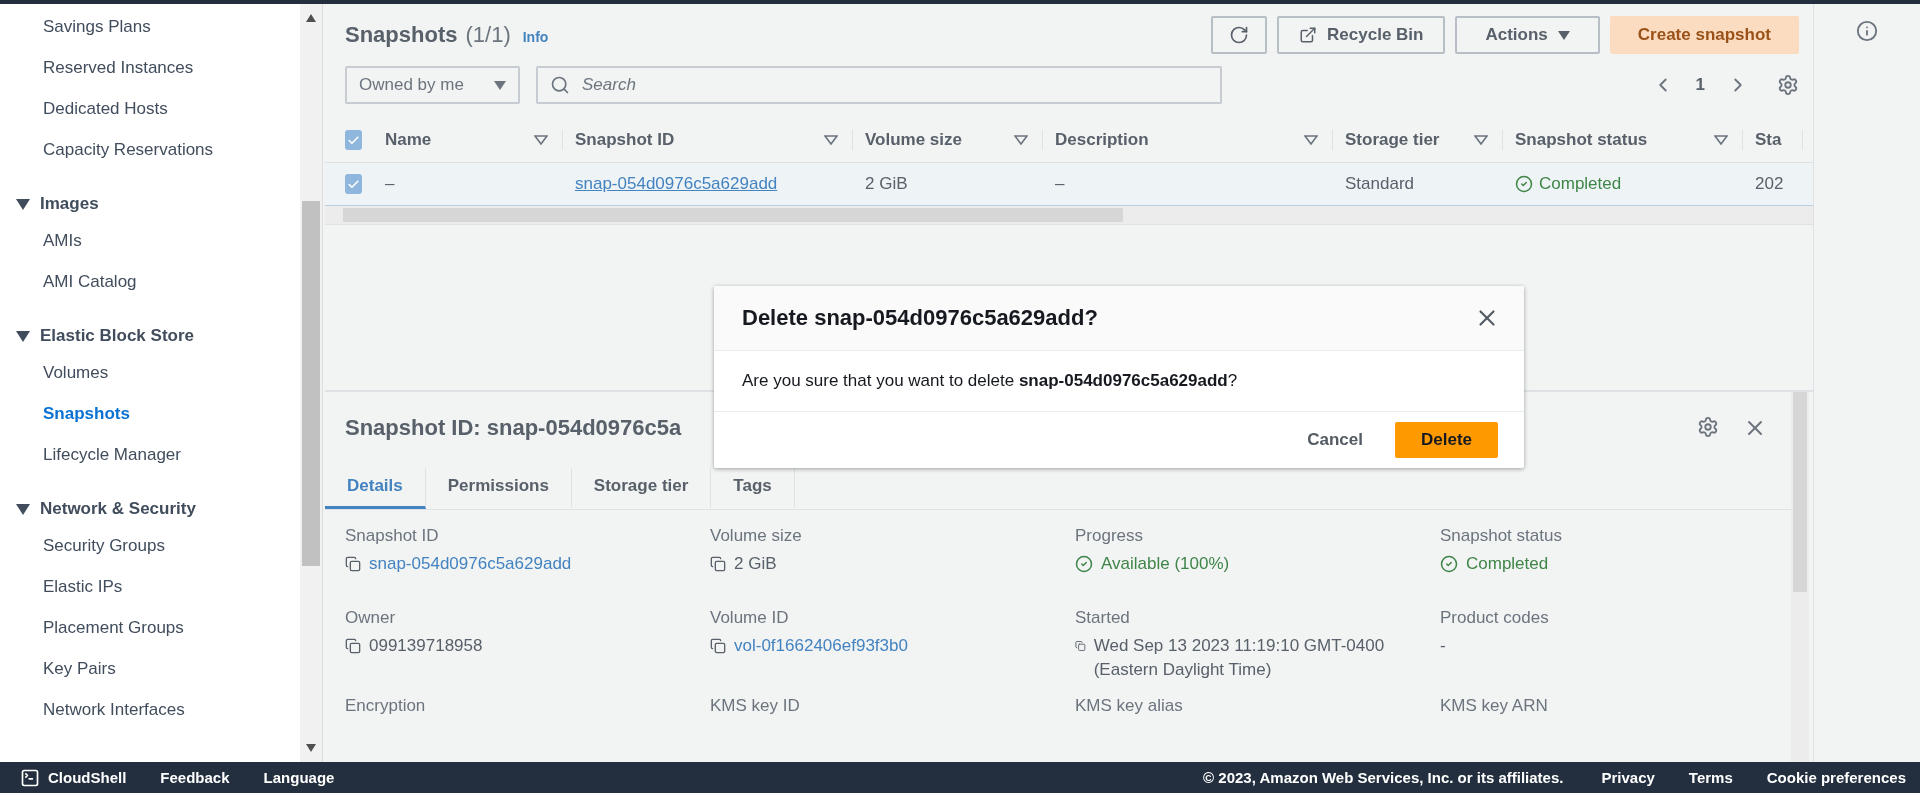 Image resolution: width=1920 pixels, height=793 pixels. I want to click on table-row: – snap-054d0976c5a629add 2 GiB – Standard Completed 202, so click(1069, 184).